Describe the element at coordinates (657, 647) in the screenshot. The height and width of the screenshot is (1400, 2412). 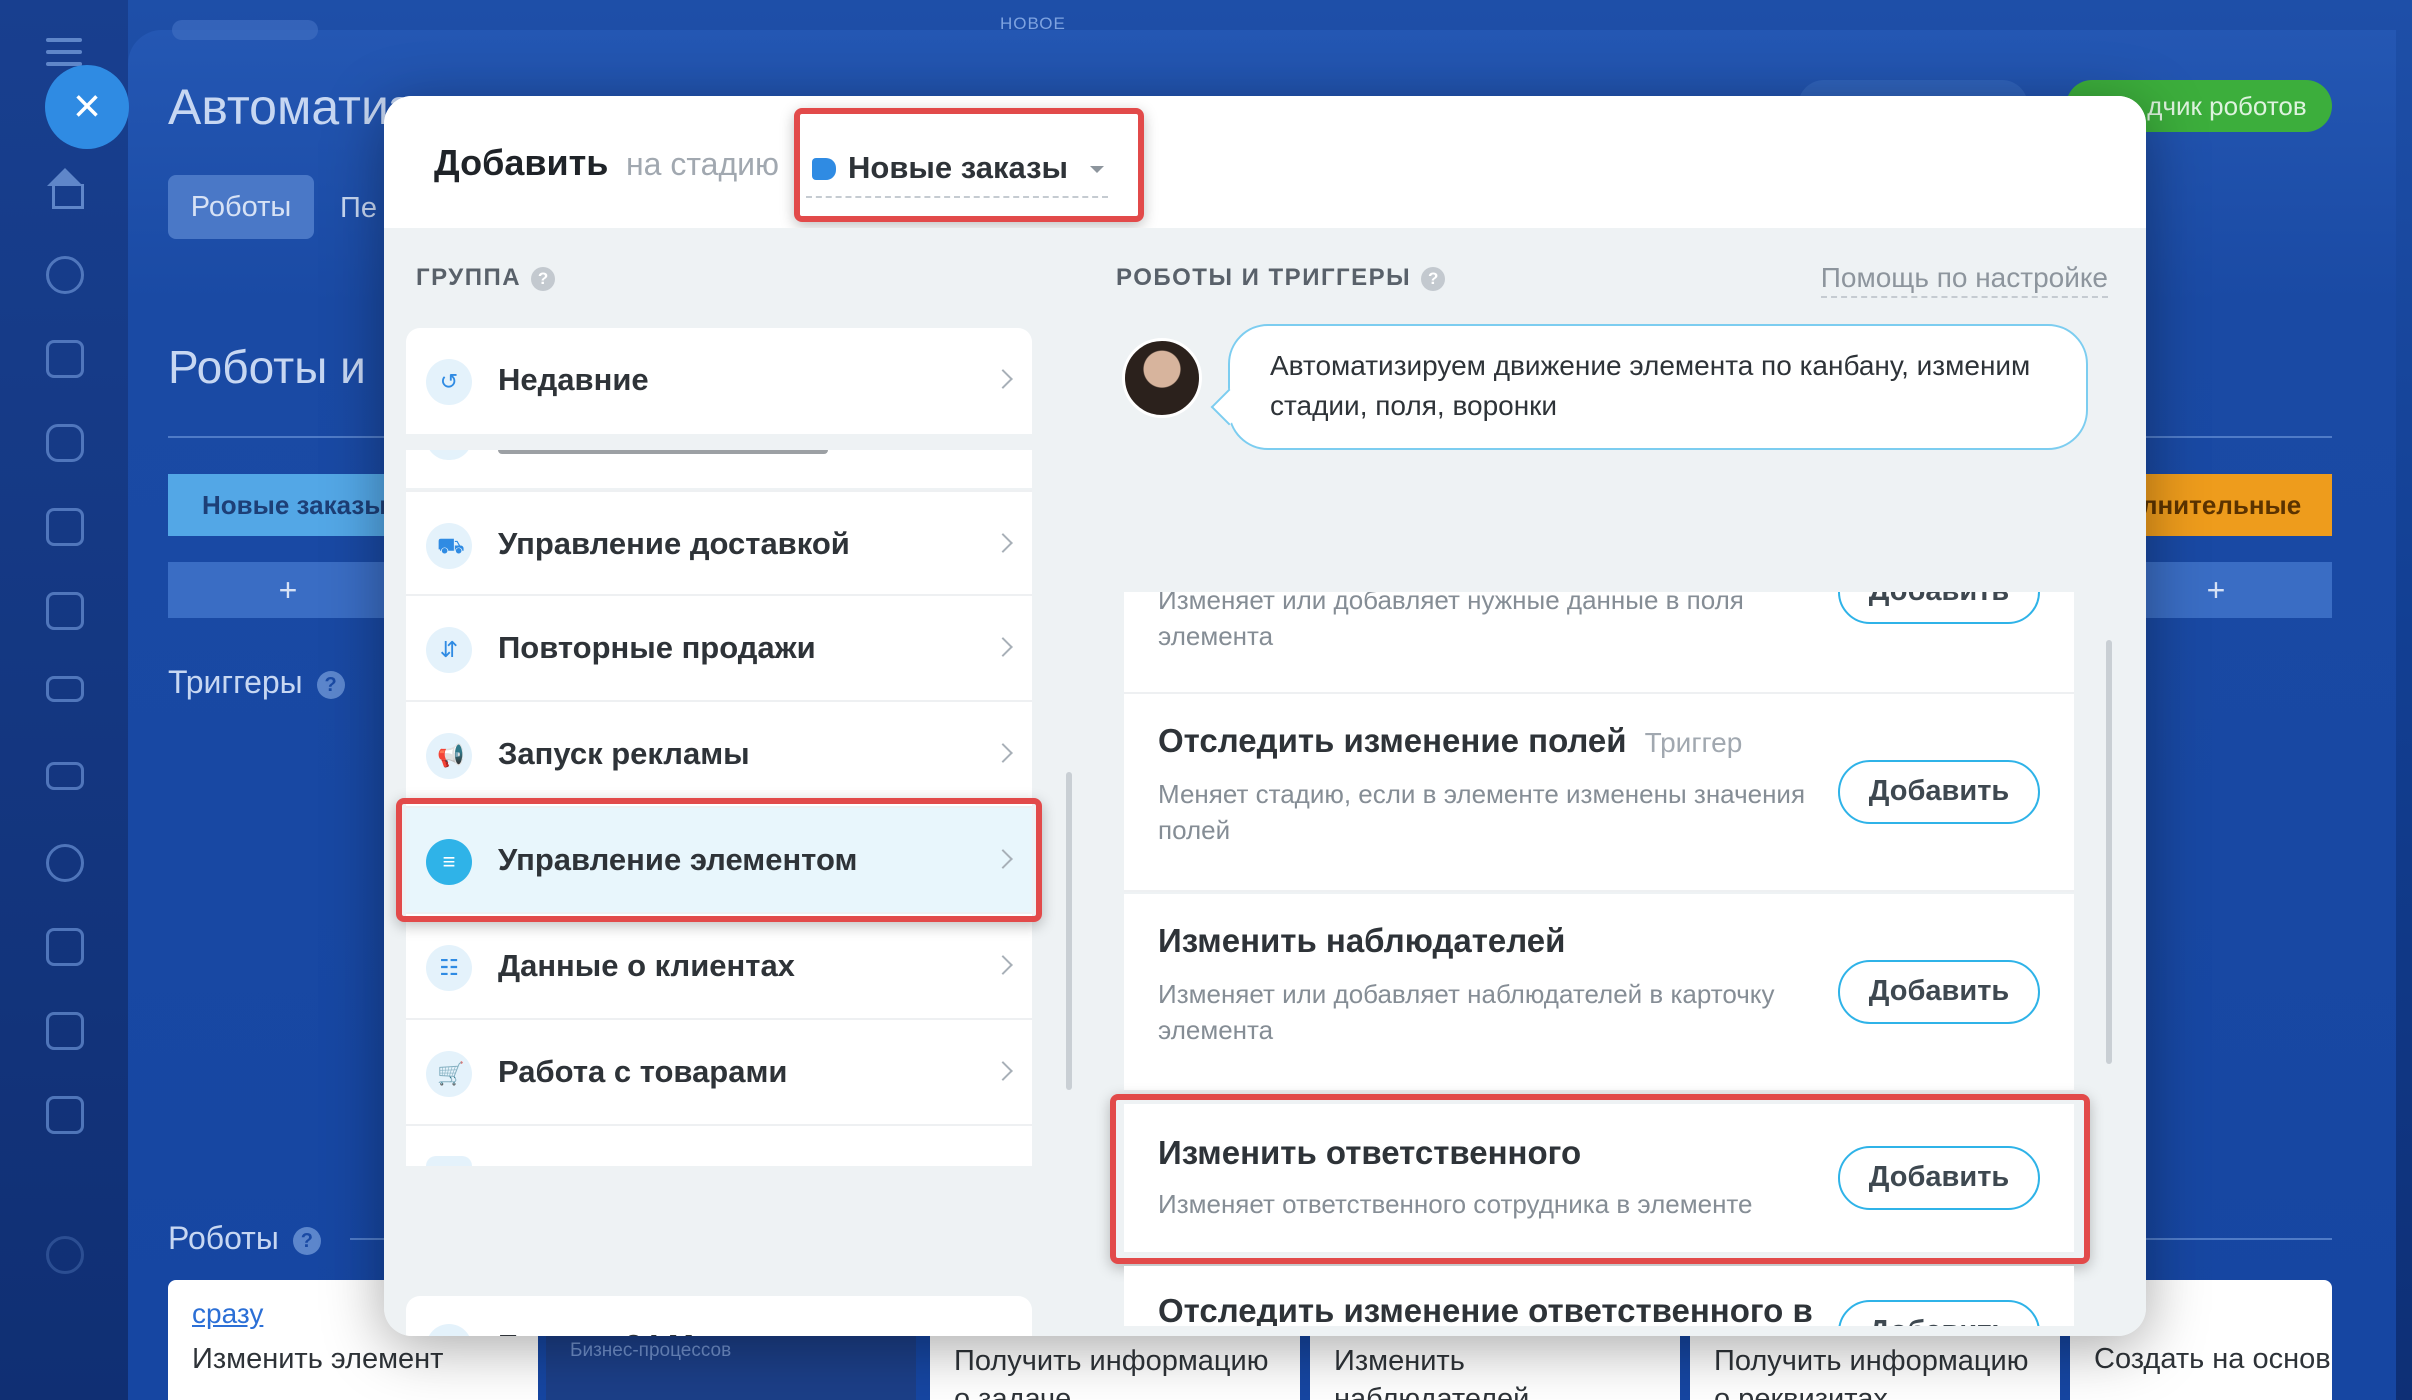
I see `group-item-label: Повторные продажи` at that location.